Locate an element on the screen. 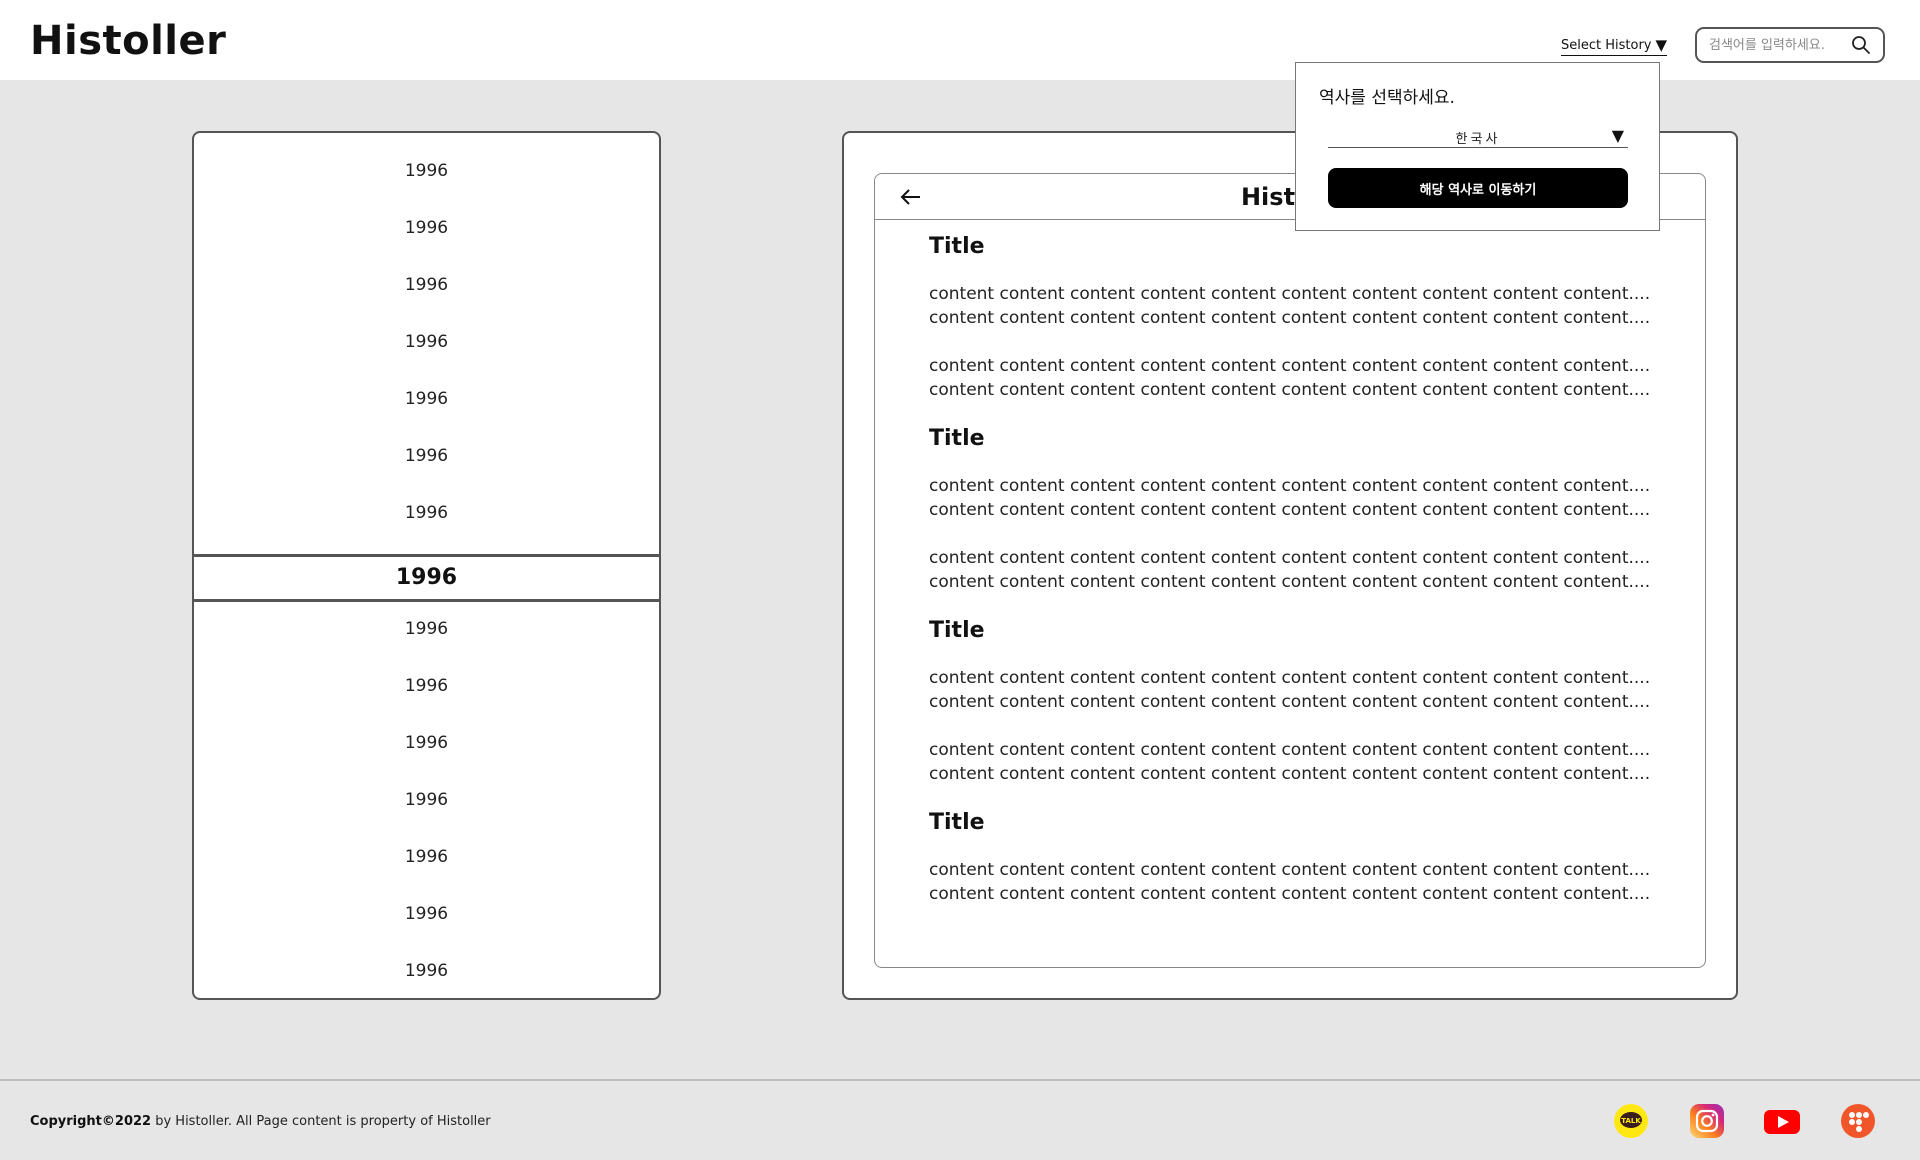 This screenshot has height=1160, width=1920. year-item-selected: 1996 is located at coordinates (426, 578).